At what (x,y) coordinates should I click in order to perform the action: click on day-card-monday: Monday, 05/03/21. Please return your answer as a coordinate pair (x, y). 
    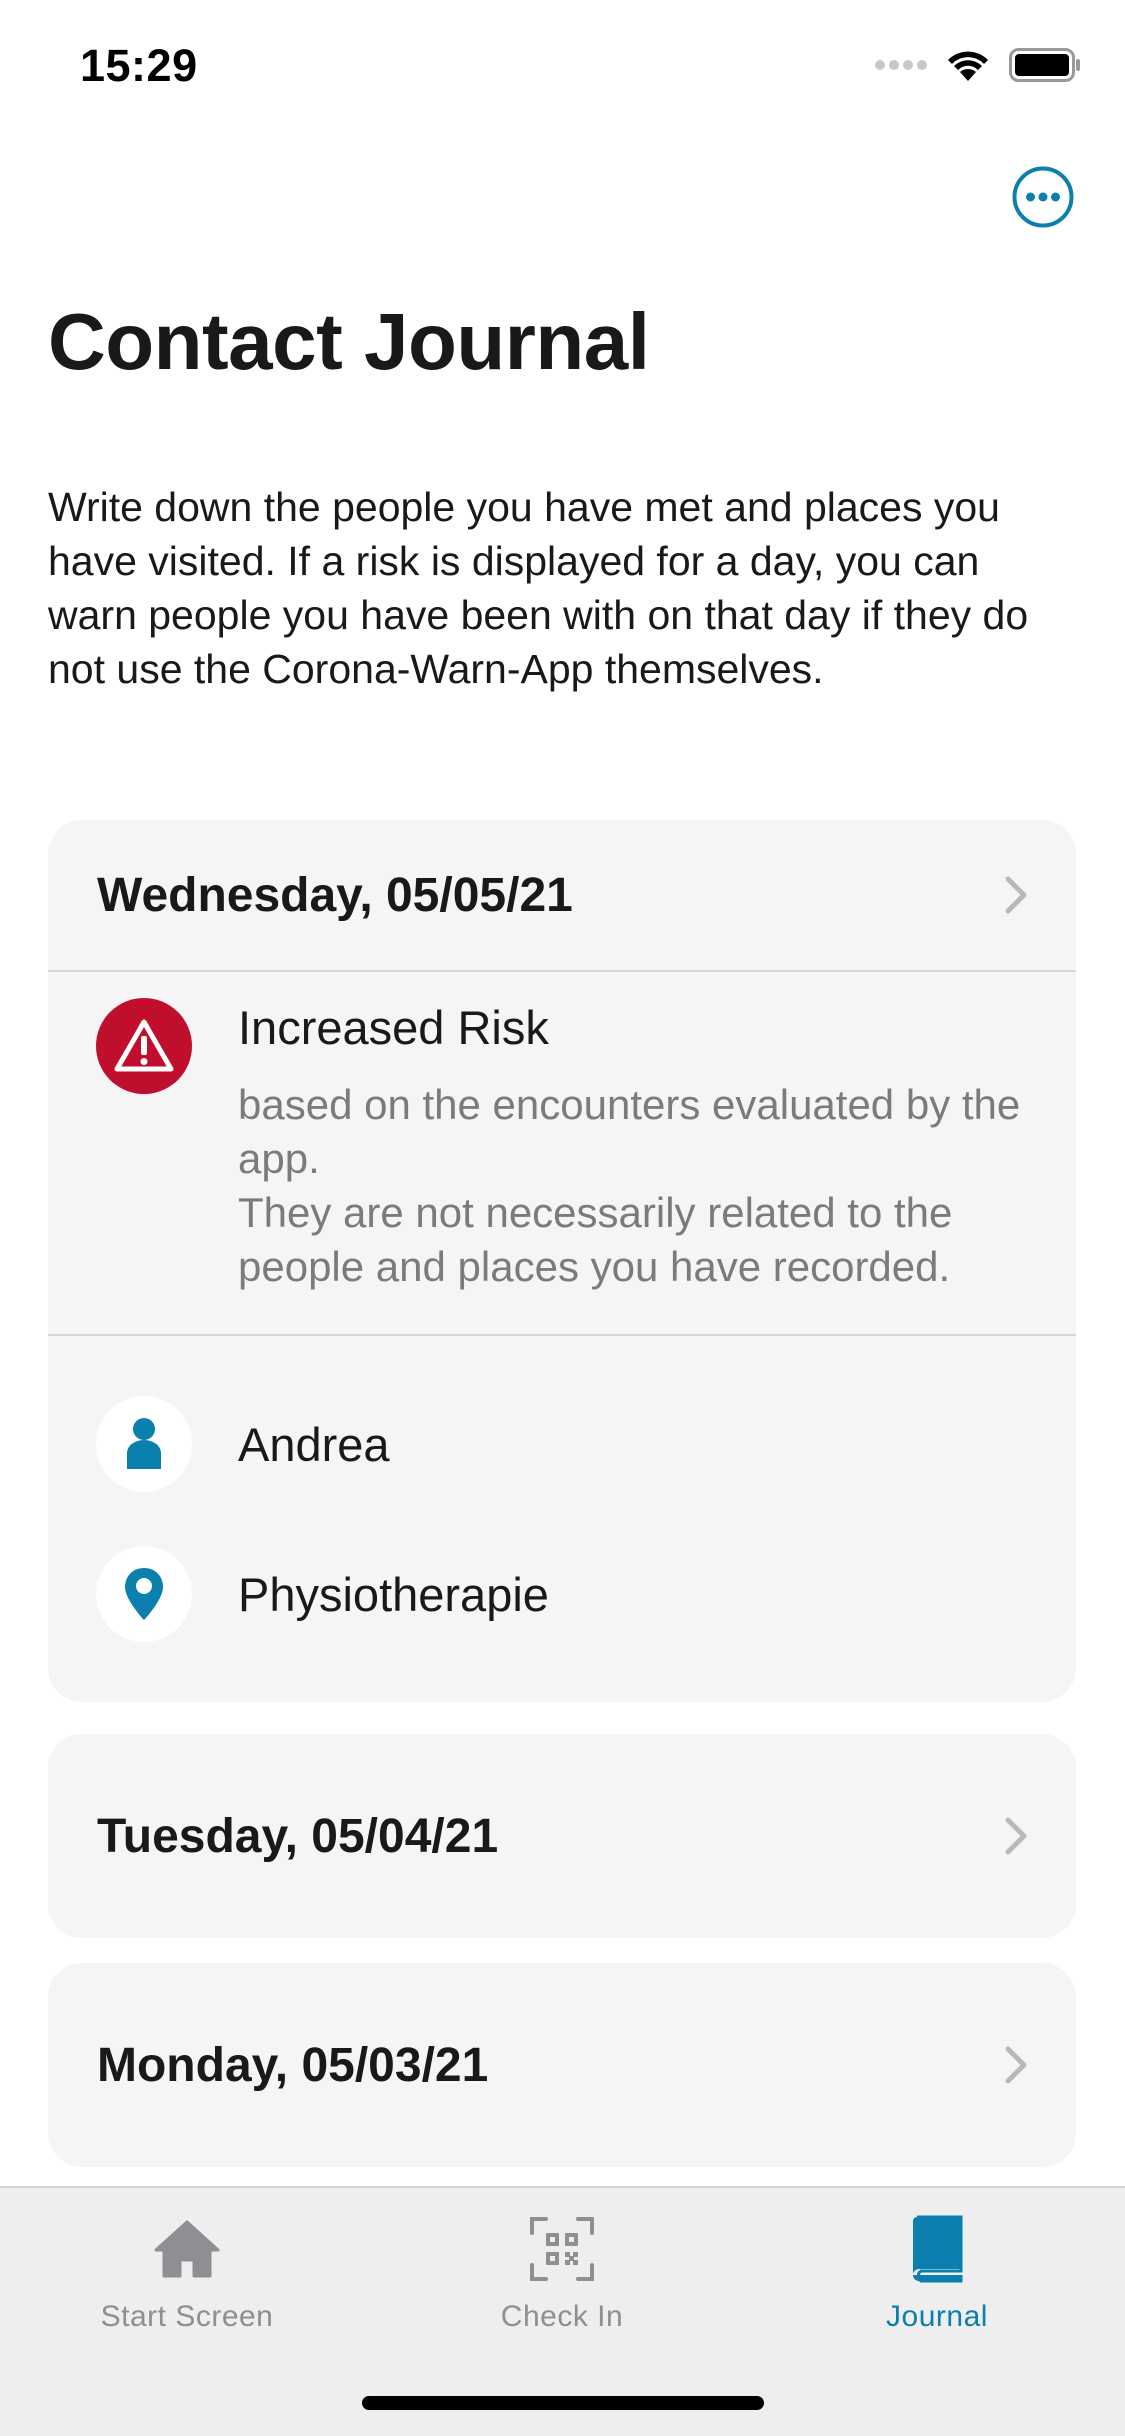
    Looking at the image, I should click on (562, 2065).